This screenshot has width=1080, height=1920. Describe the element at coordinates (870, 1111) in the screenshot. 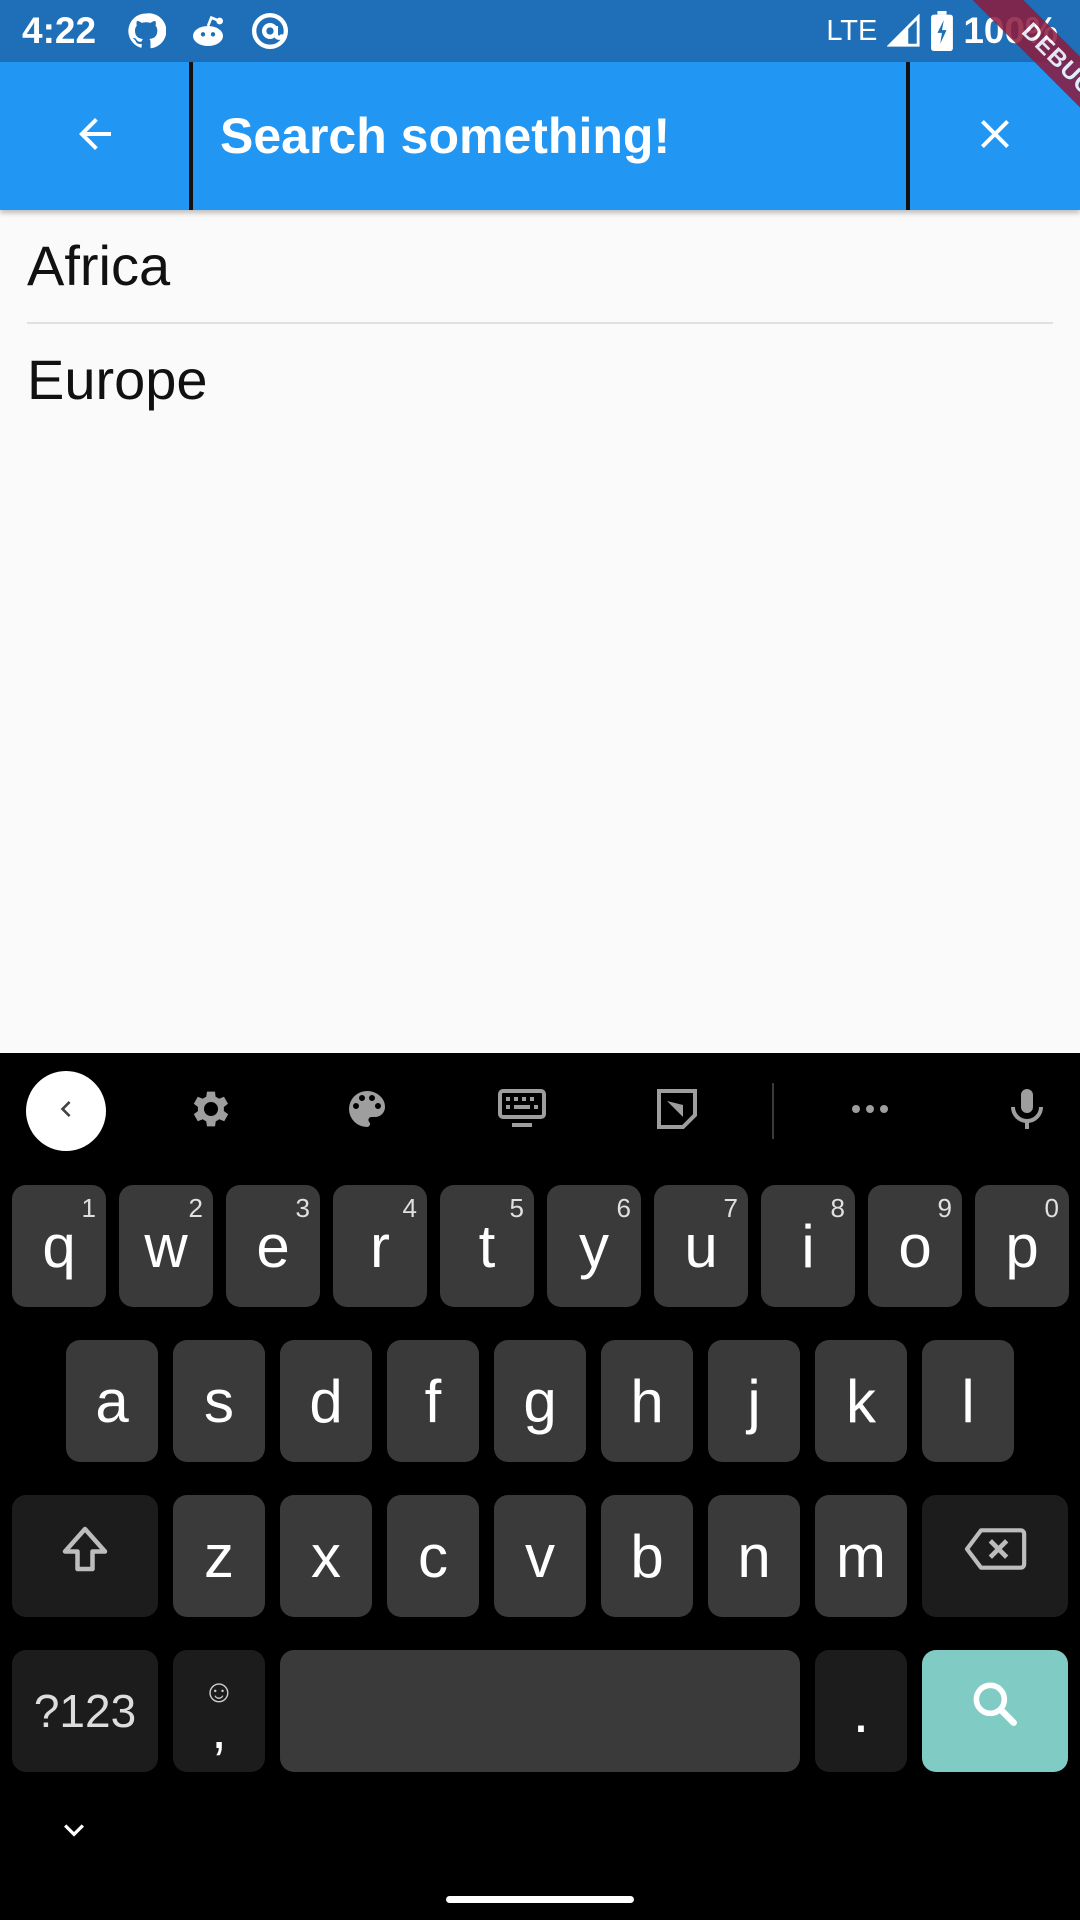

I see `more-options-button` at that location.